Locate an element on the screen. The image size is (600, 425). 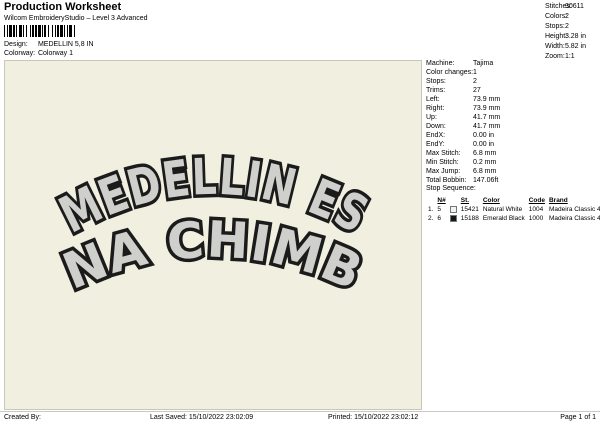
stat-height: Height: 3.28 in is located at coordinates (565, 36).